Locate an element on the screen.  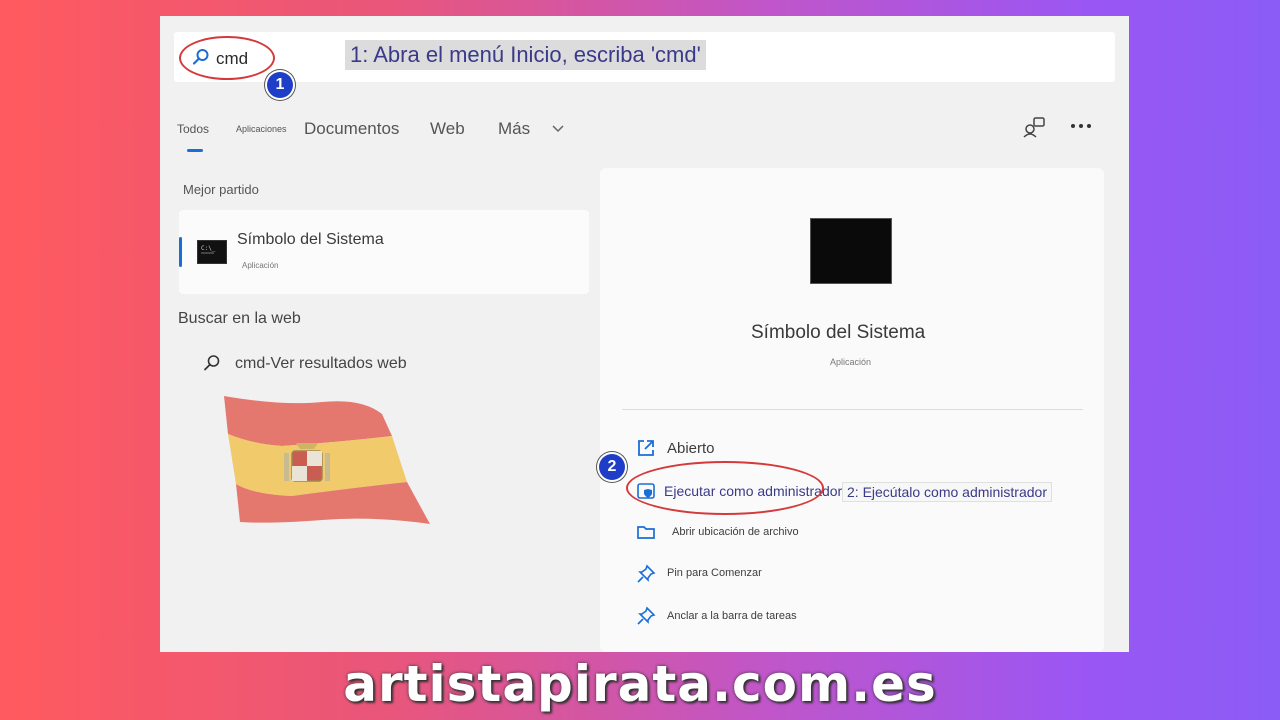
action-pin-to-taskbar: Anclar a la barra de tareas is located at coordinates (732, 616).